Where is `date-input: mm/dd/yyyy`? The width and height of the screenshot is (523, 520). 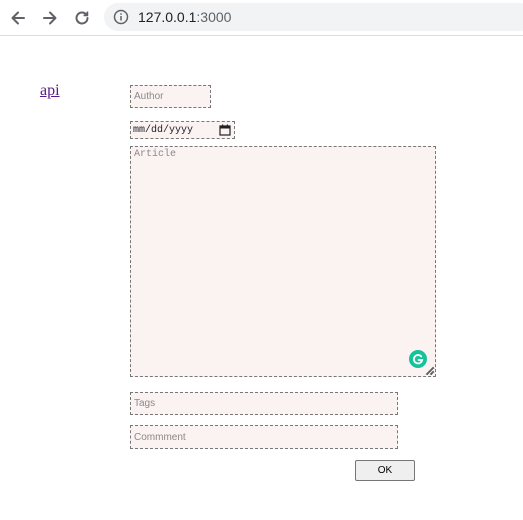
date-input: mm/dd/yyyy is located at coordinates (182, 130).